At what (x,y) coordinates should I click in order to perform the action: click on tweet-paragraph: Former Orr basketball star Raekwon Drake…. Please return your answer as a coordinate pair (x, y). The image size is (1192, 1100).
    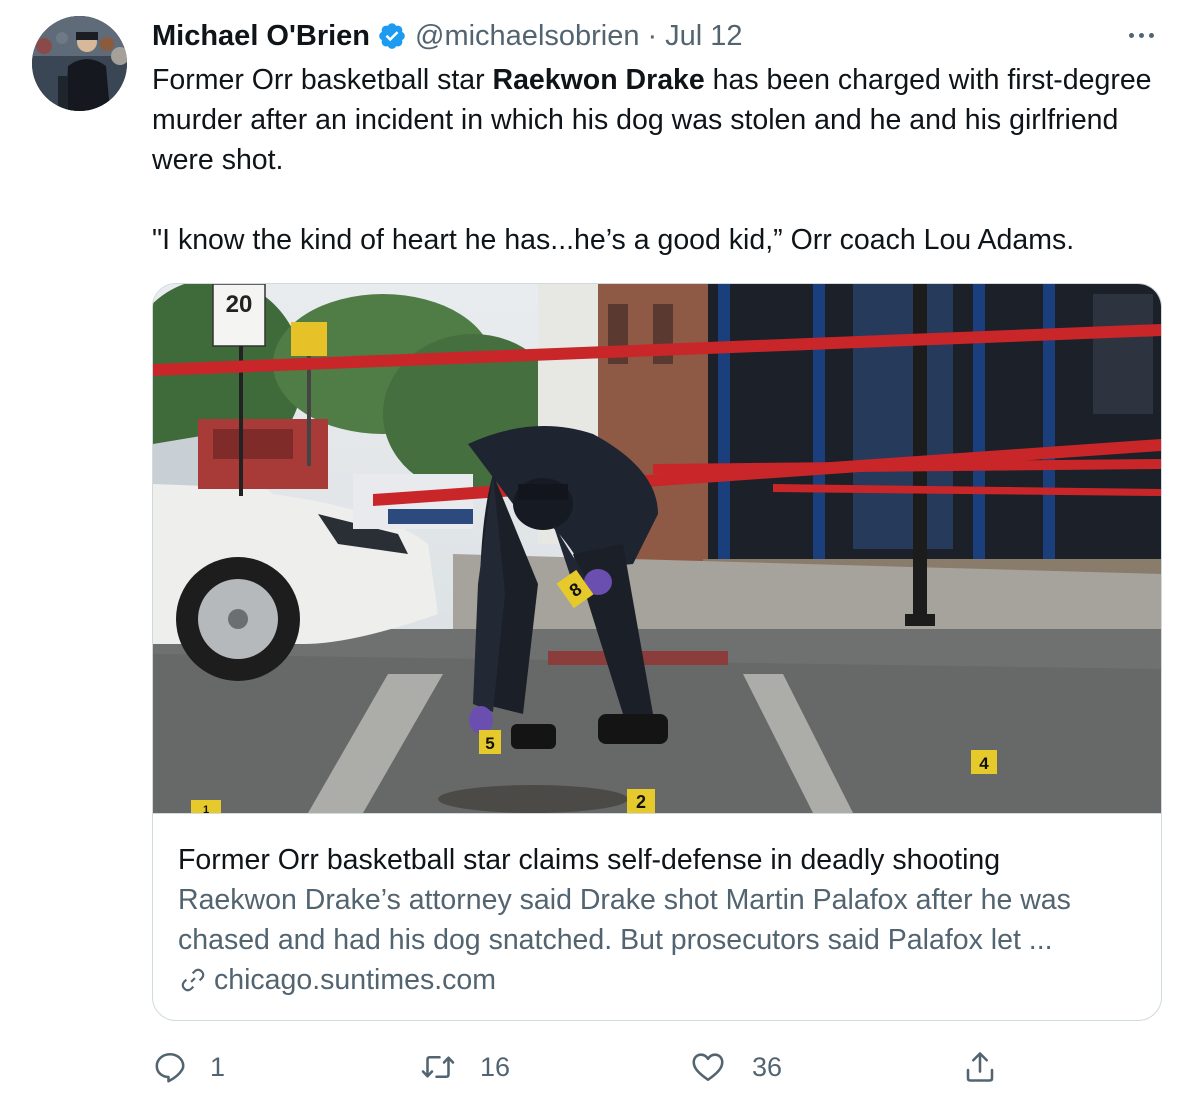
    Looking at the image, I should click on (657, 120).